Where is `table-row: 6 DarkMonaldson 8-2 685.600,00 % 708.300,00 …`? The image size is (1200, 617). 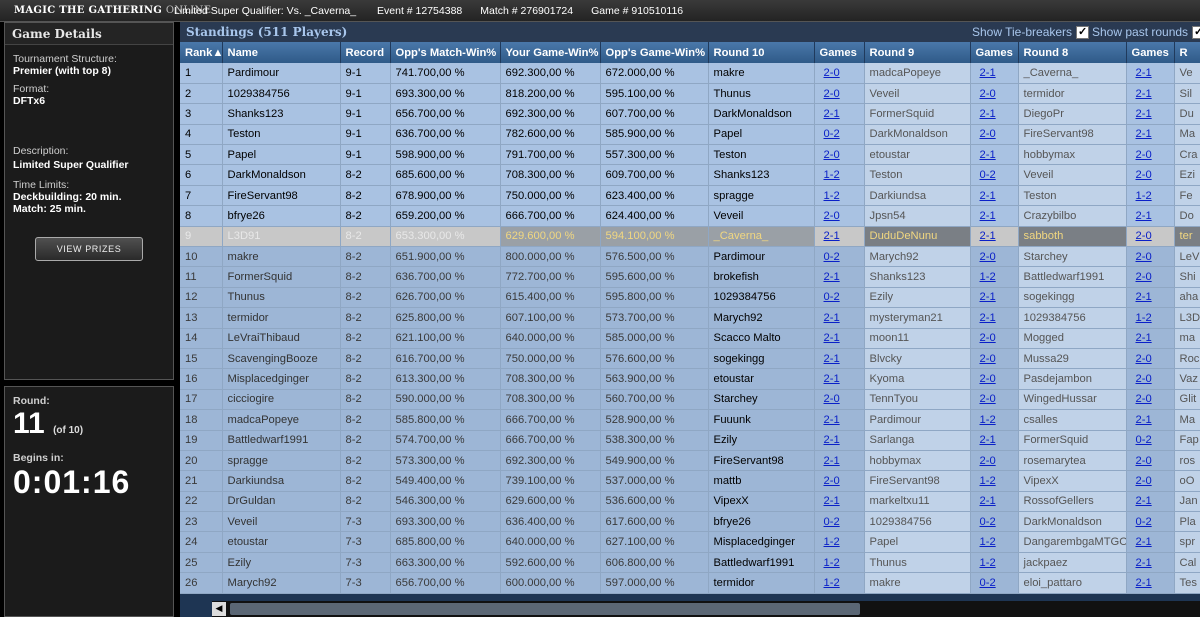 table-row: 6 DarkMonaldson 8-2 685.600,00 % 708.300,00 … is located at coordinates (690, 175).